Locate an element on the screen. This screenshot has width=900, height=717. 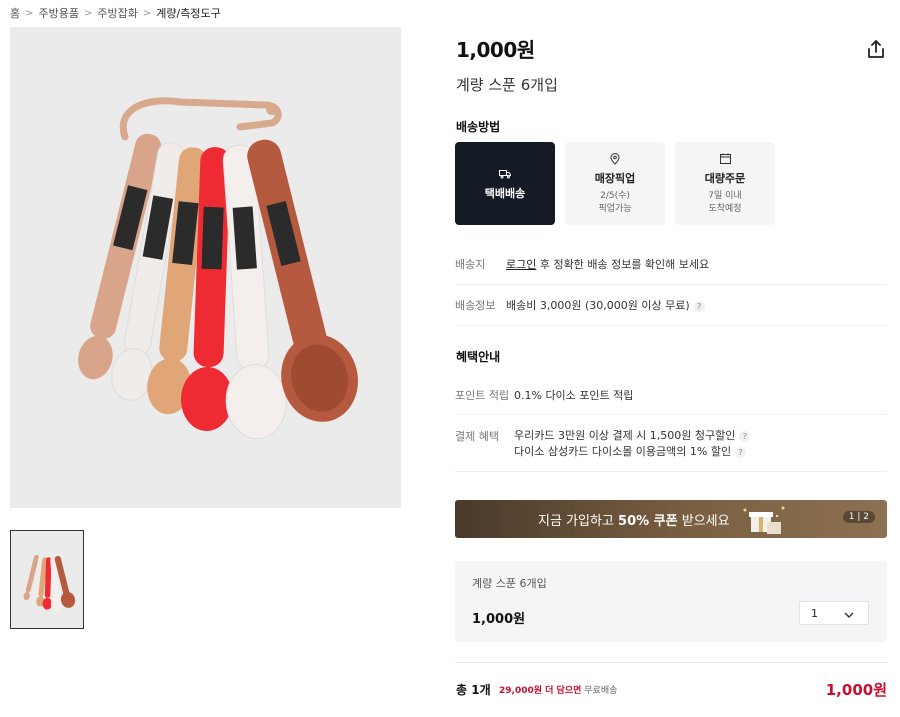
shipping-option-sub: 2/5(수) 픽업가능 is located at coordinates (614, 203).